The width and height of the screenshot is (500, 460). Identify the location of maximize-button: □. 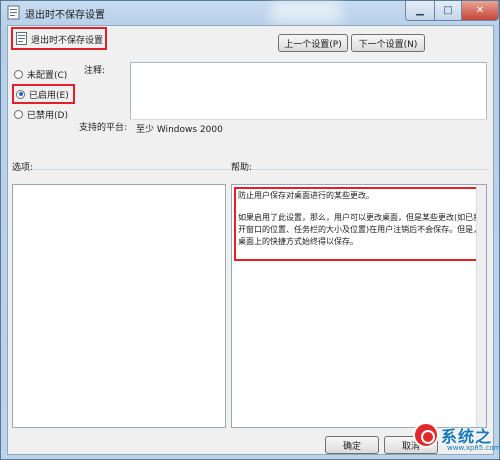
(448, 11).